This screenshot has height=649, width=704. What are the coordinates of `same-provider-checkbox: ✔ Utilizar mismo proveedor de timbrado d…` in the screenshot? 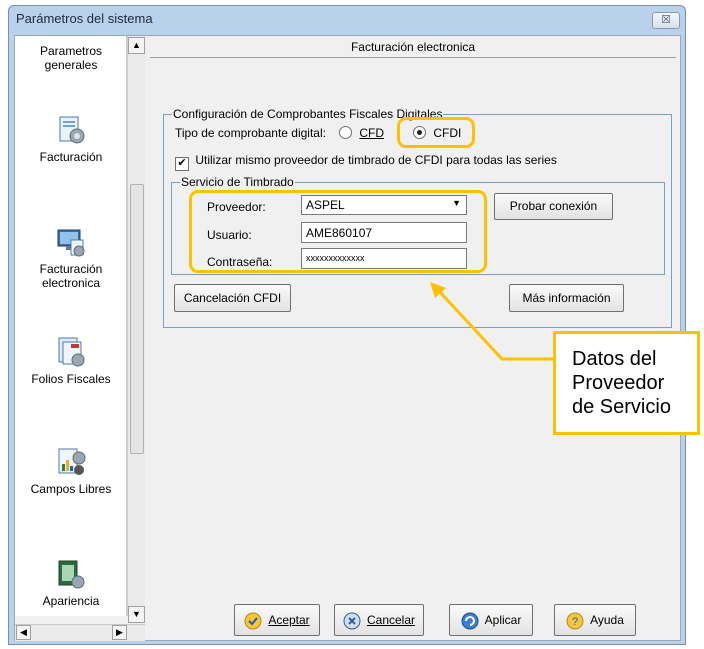 It's located at (366, 162).